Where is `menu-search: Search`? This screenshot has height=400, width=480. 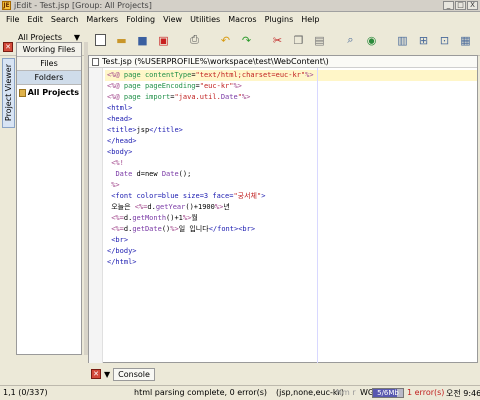
menu-search: Search is located at coordinates (64, 19).